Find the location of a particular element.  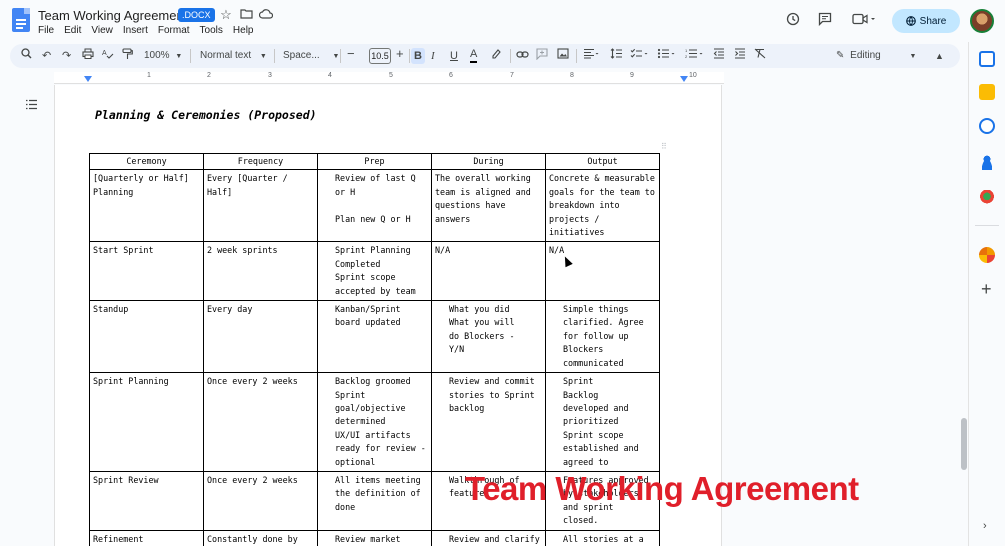

document-title: Team Working Agreement is located at coordinates (112, 15).